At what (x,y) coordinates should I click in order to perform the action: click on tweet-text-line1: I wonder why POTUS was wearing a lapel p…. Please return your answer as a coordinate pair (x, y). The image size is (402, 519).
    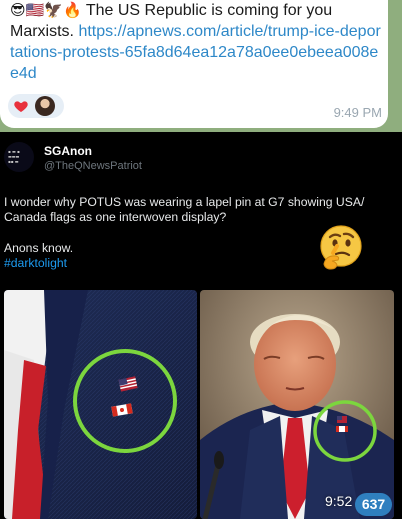
    Looking at the image, I should click on (184, 209).